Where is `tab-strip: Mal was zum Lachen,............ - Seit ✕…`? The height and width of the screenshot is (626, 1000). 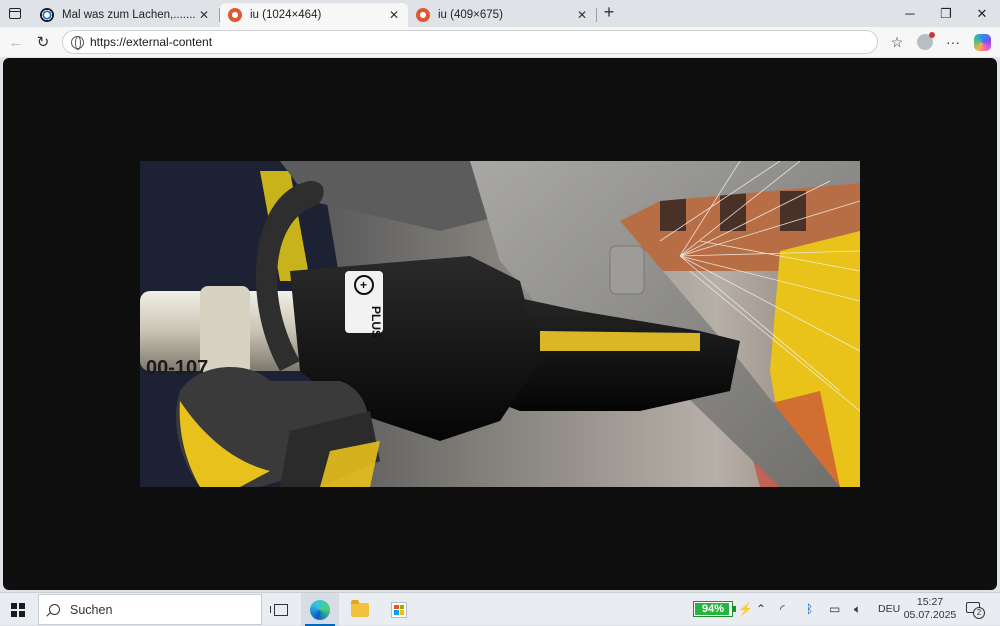 tab-strip: Mal was zum Lachen,............ - Seit ✕… is located at coordinates (500, 13).